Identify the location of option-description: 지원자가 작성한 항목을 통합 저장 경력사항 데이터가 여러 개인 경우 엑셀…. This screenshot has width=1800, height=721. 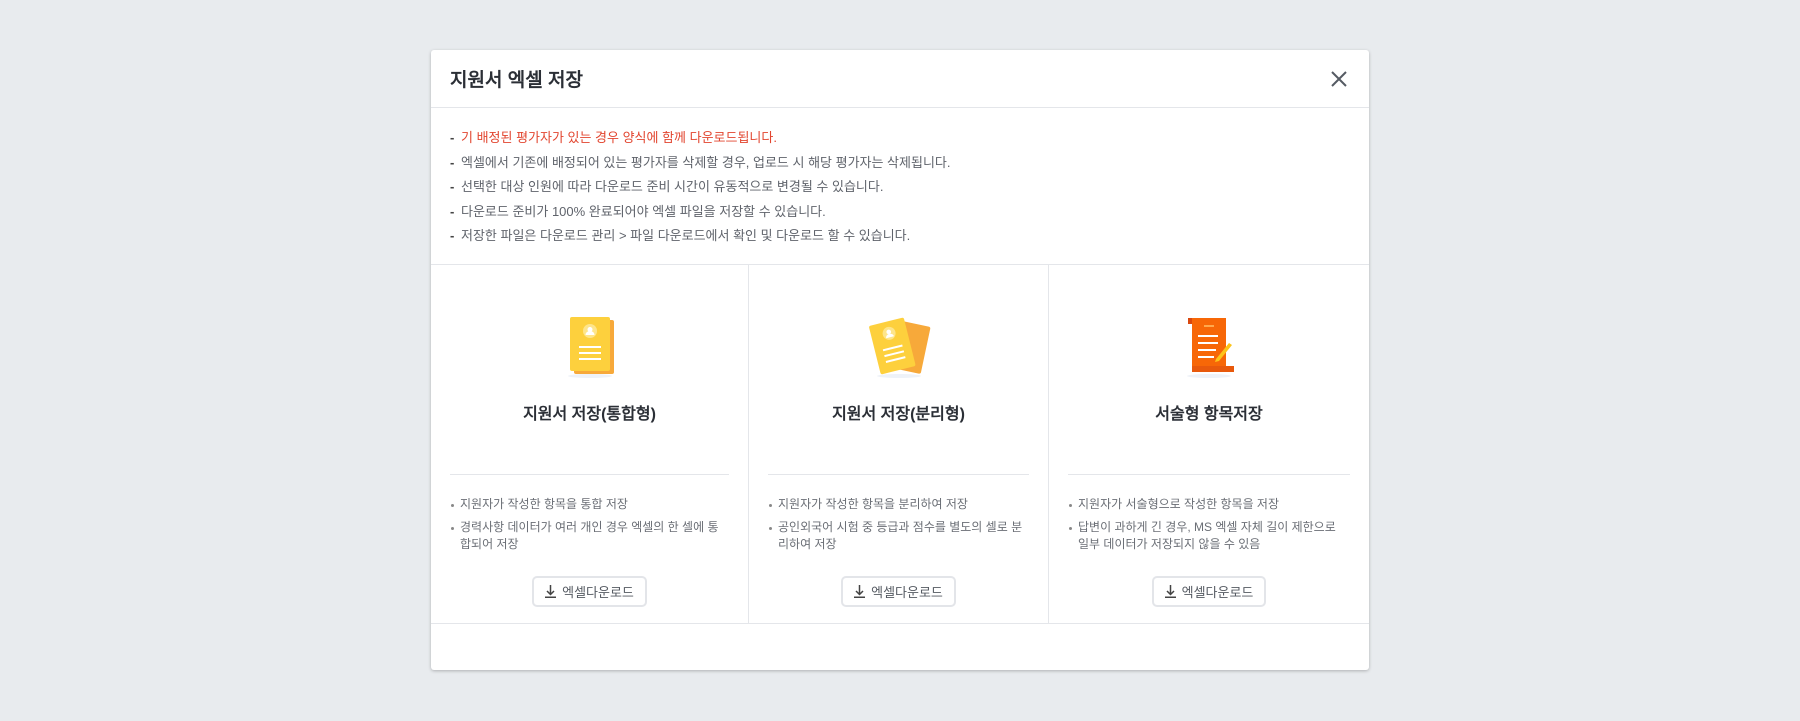
(589, 536).